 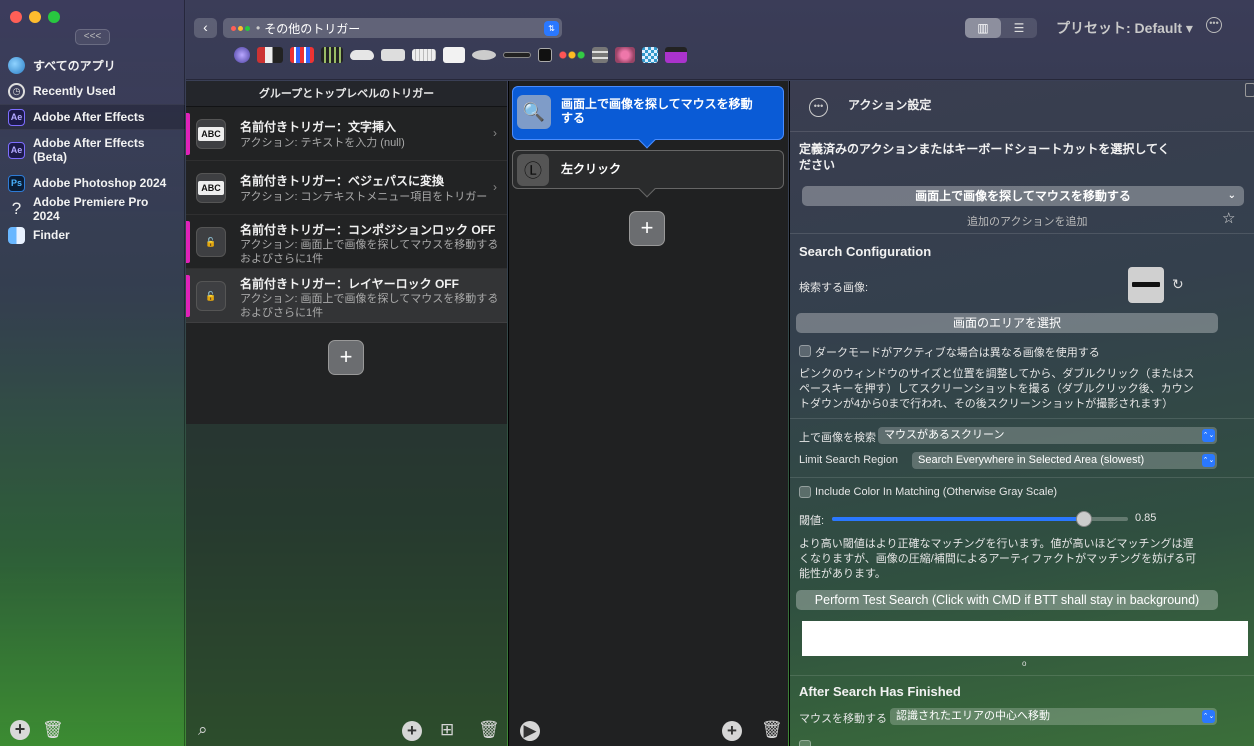 What do you see at coordinates (980, 519) in the screenshot?
I see `threshold-slider` at bounding box center [980, 519].